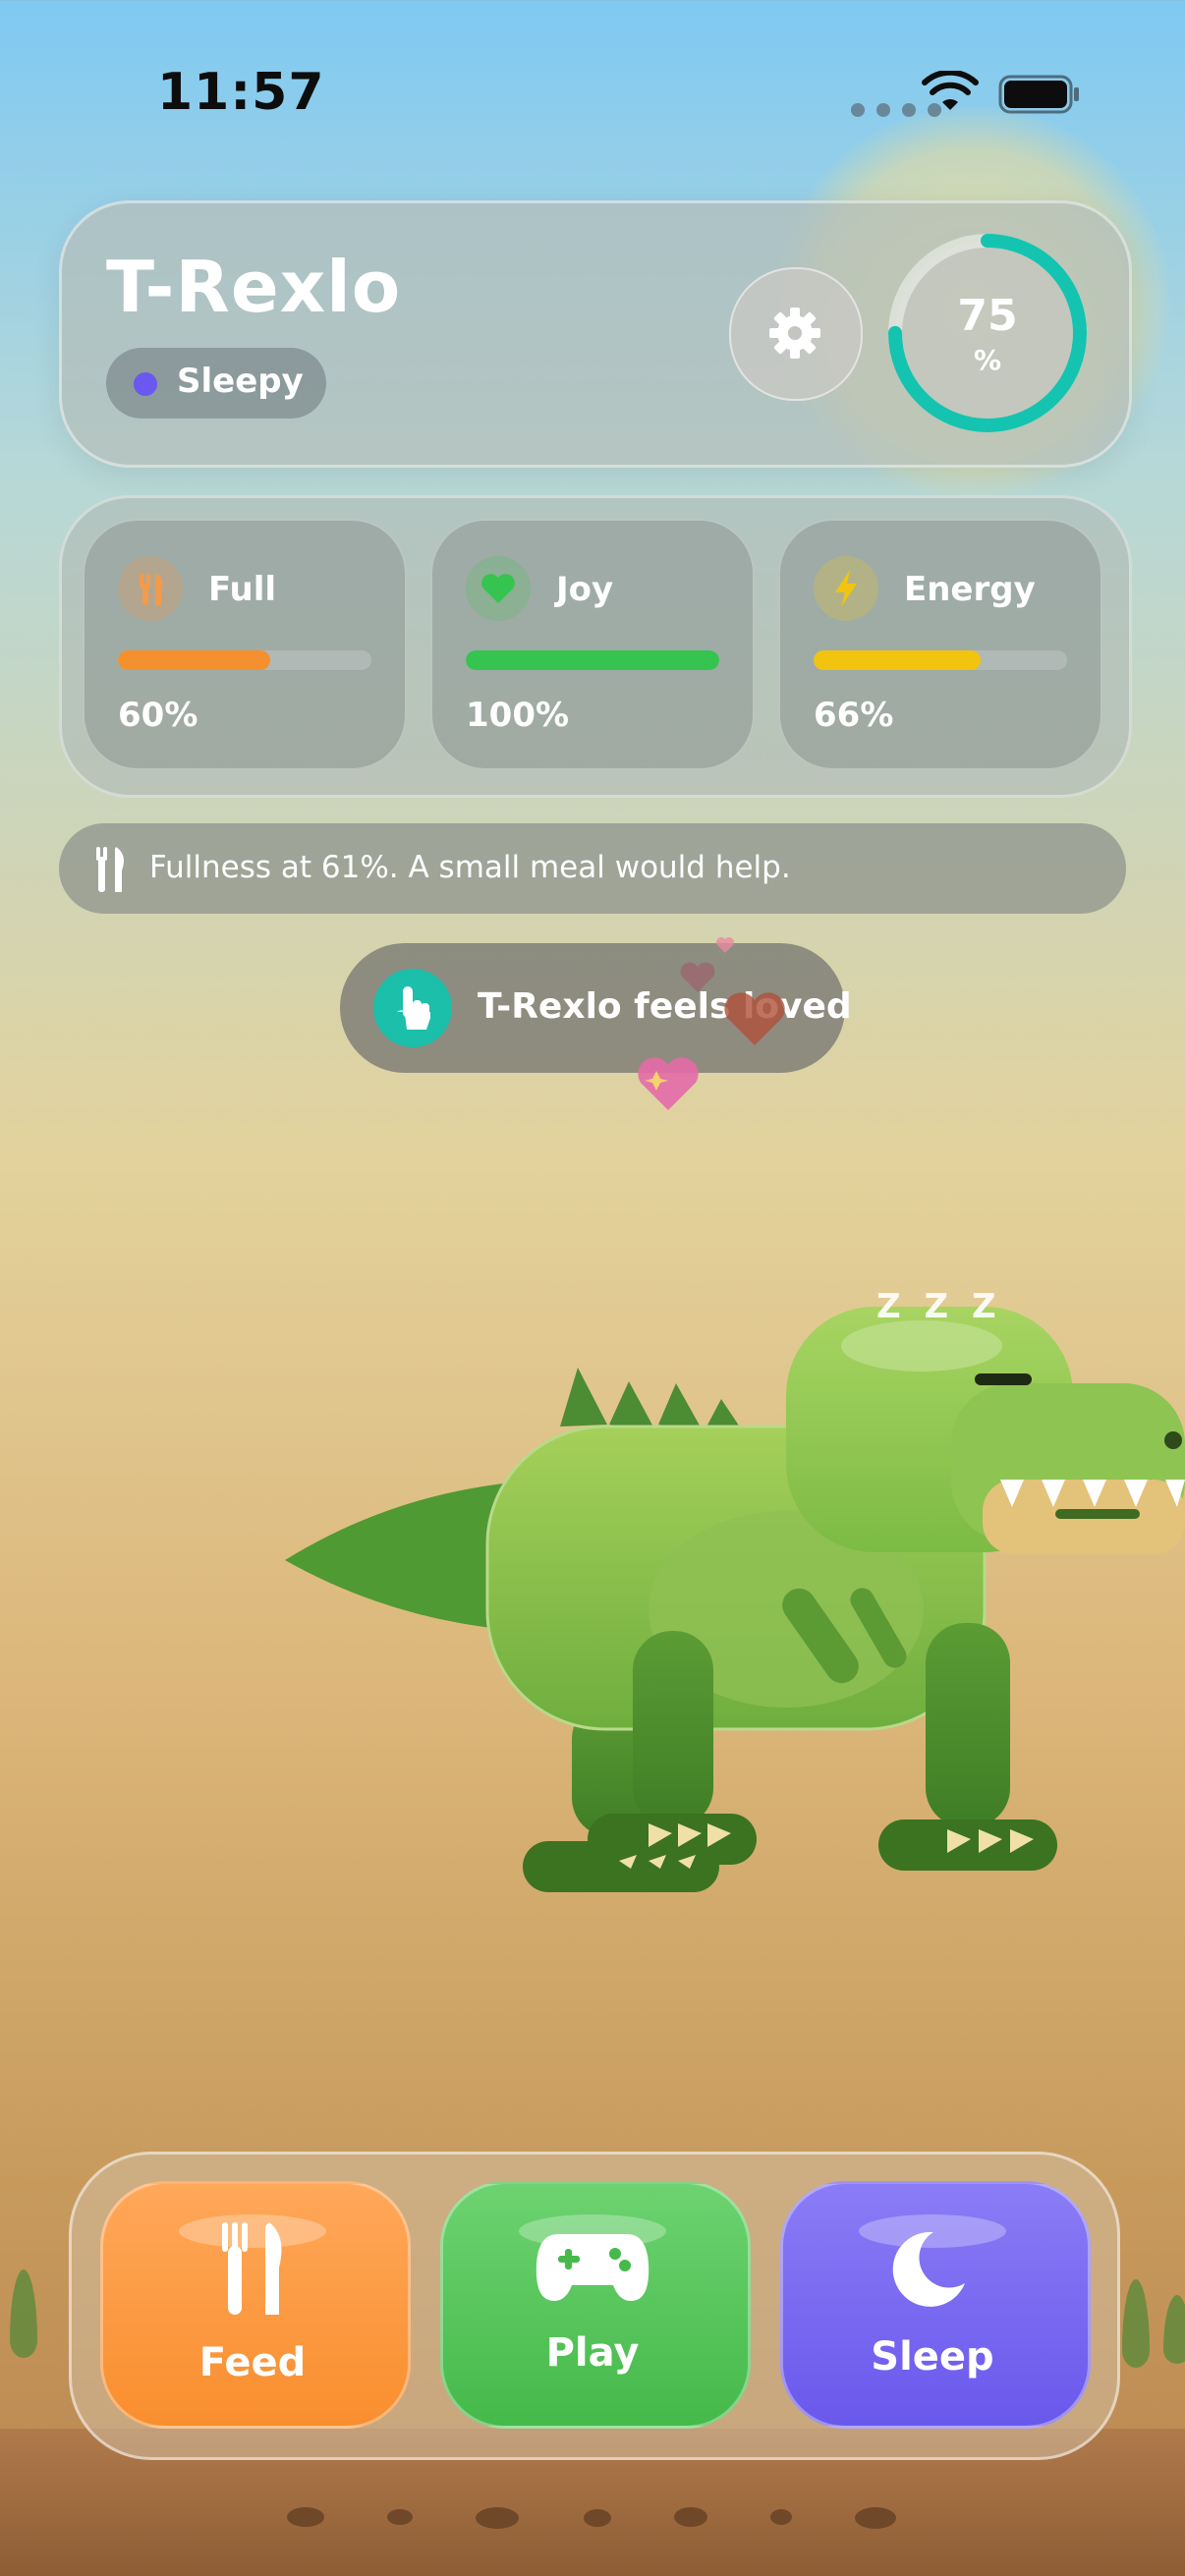  What do you see at coordinates (585, 589) in the screenshot?
I see `stat-label-joy: Joy` at bounding box center [585, 589].